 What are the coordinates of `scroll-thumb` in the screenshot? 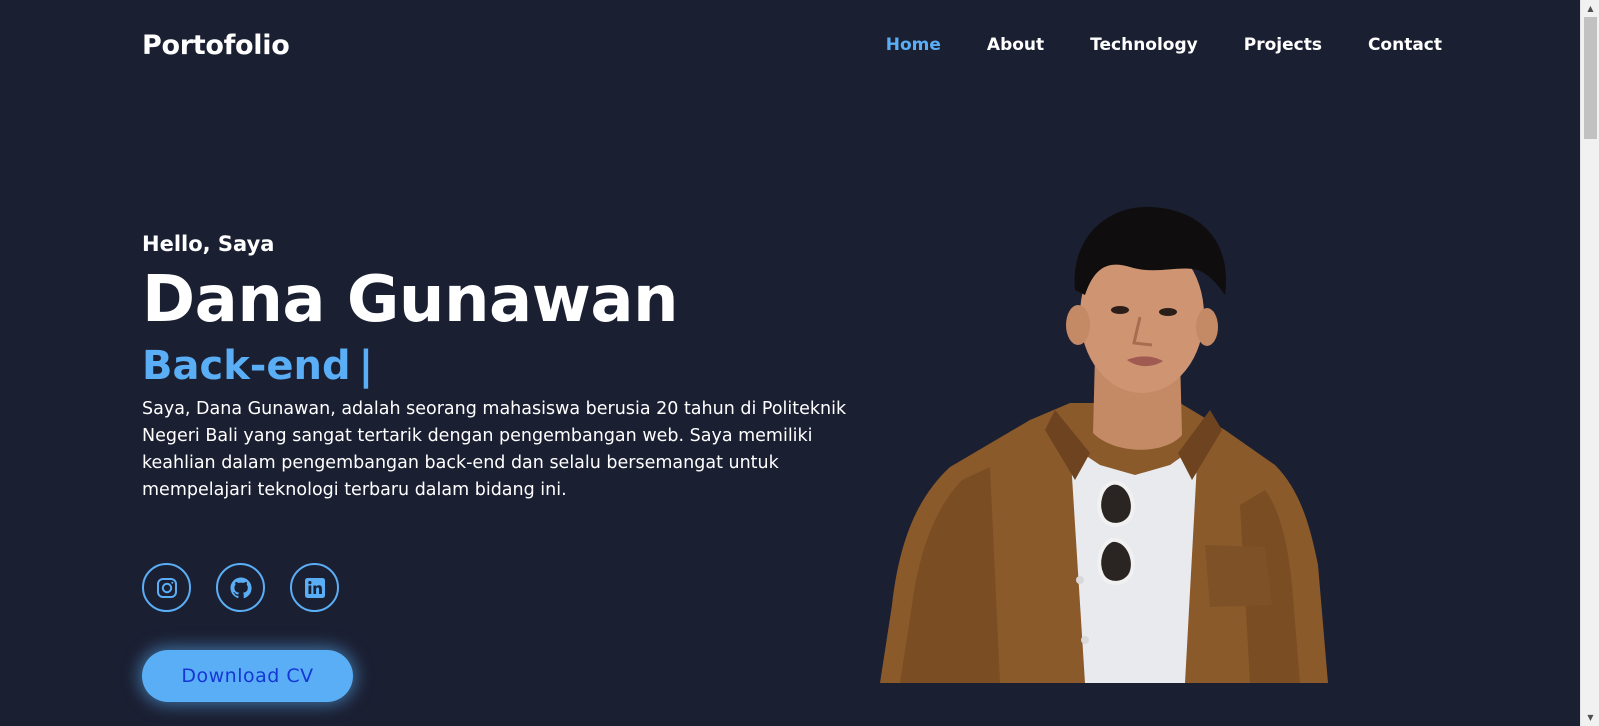 It's located at (1590, 78).